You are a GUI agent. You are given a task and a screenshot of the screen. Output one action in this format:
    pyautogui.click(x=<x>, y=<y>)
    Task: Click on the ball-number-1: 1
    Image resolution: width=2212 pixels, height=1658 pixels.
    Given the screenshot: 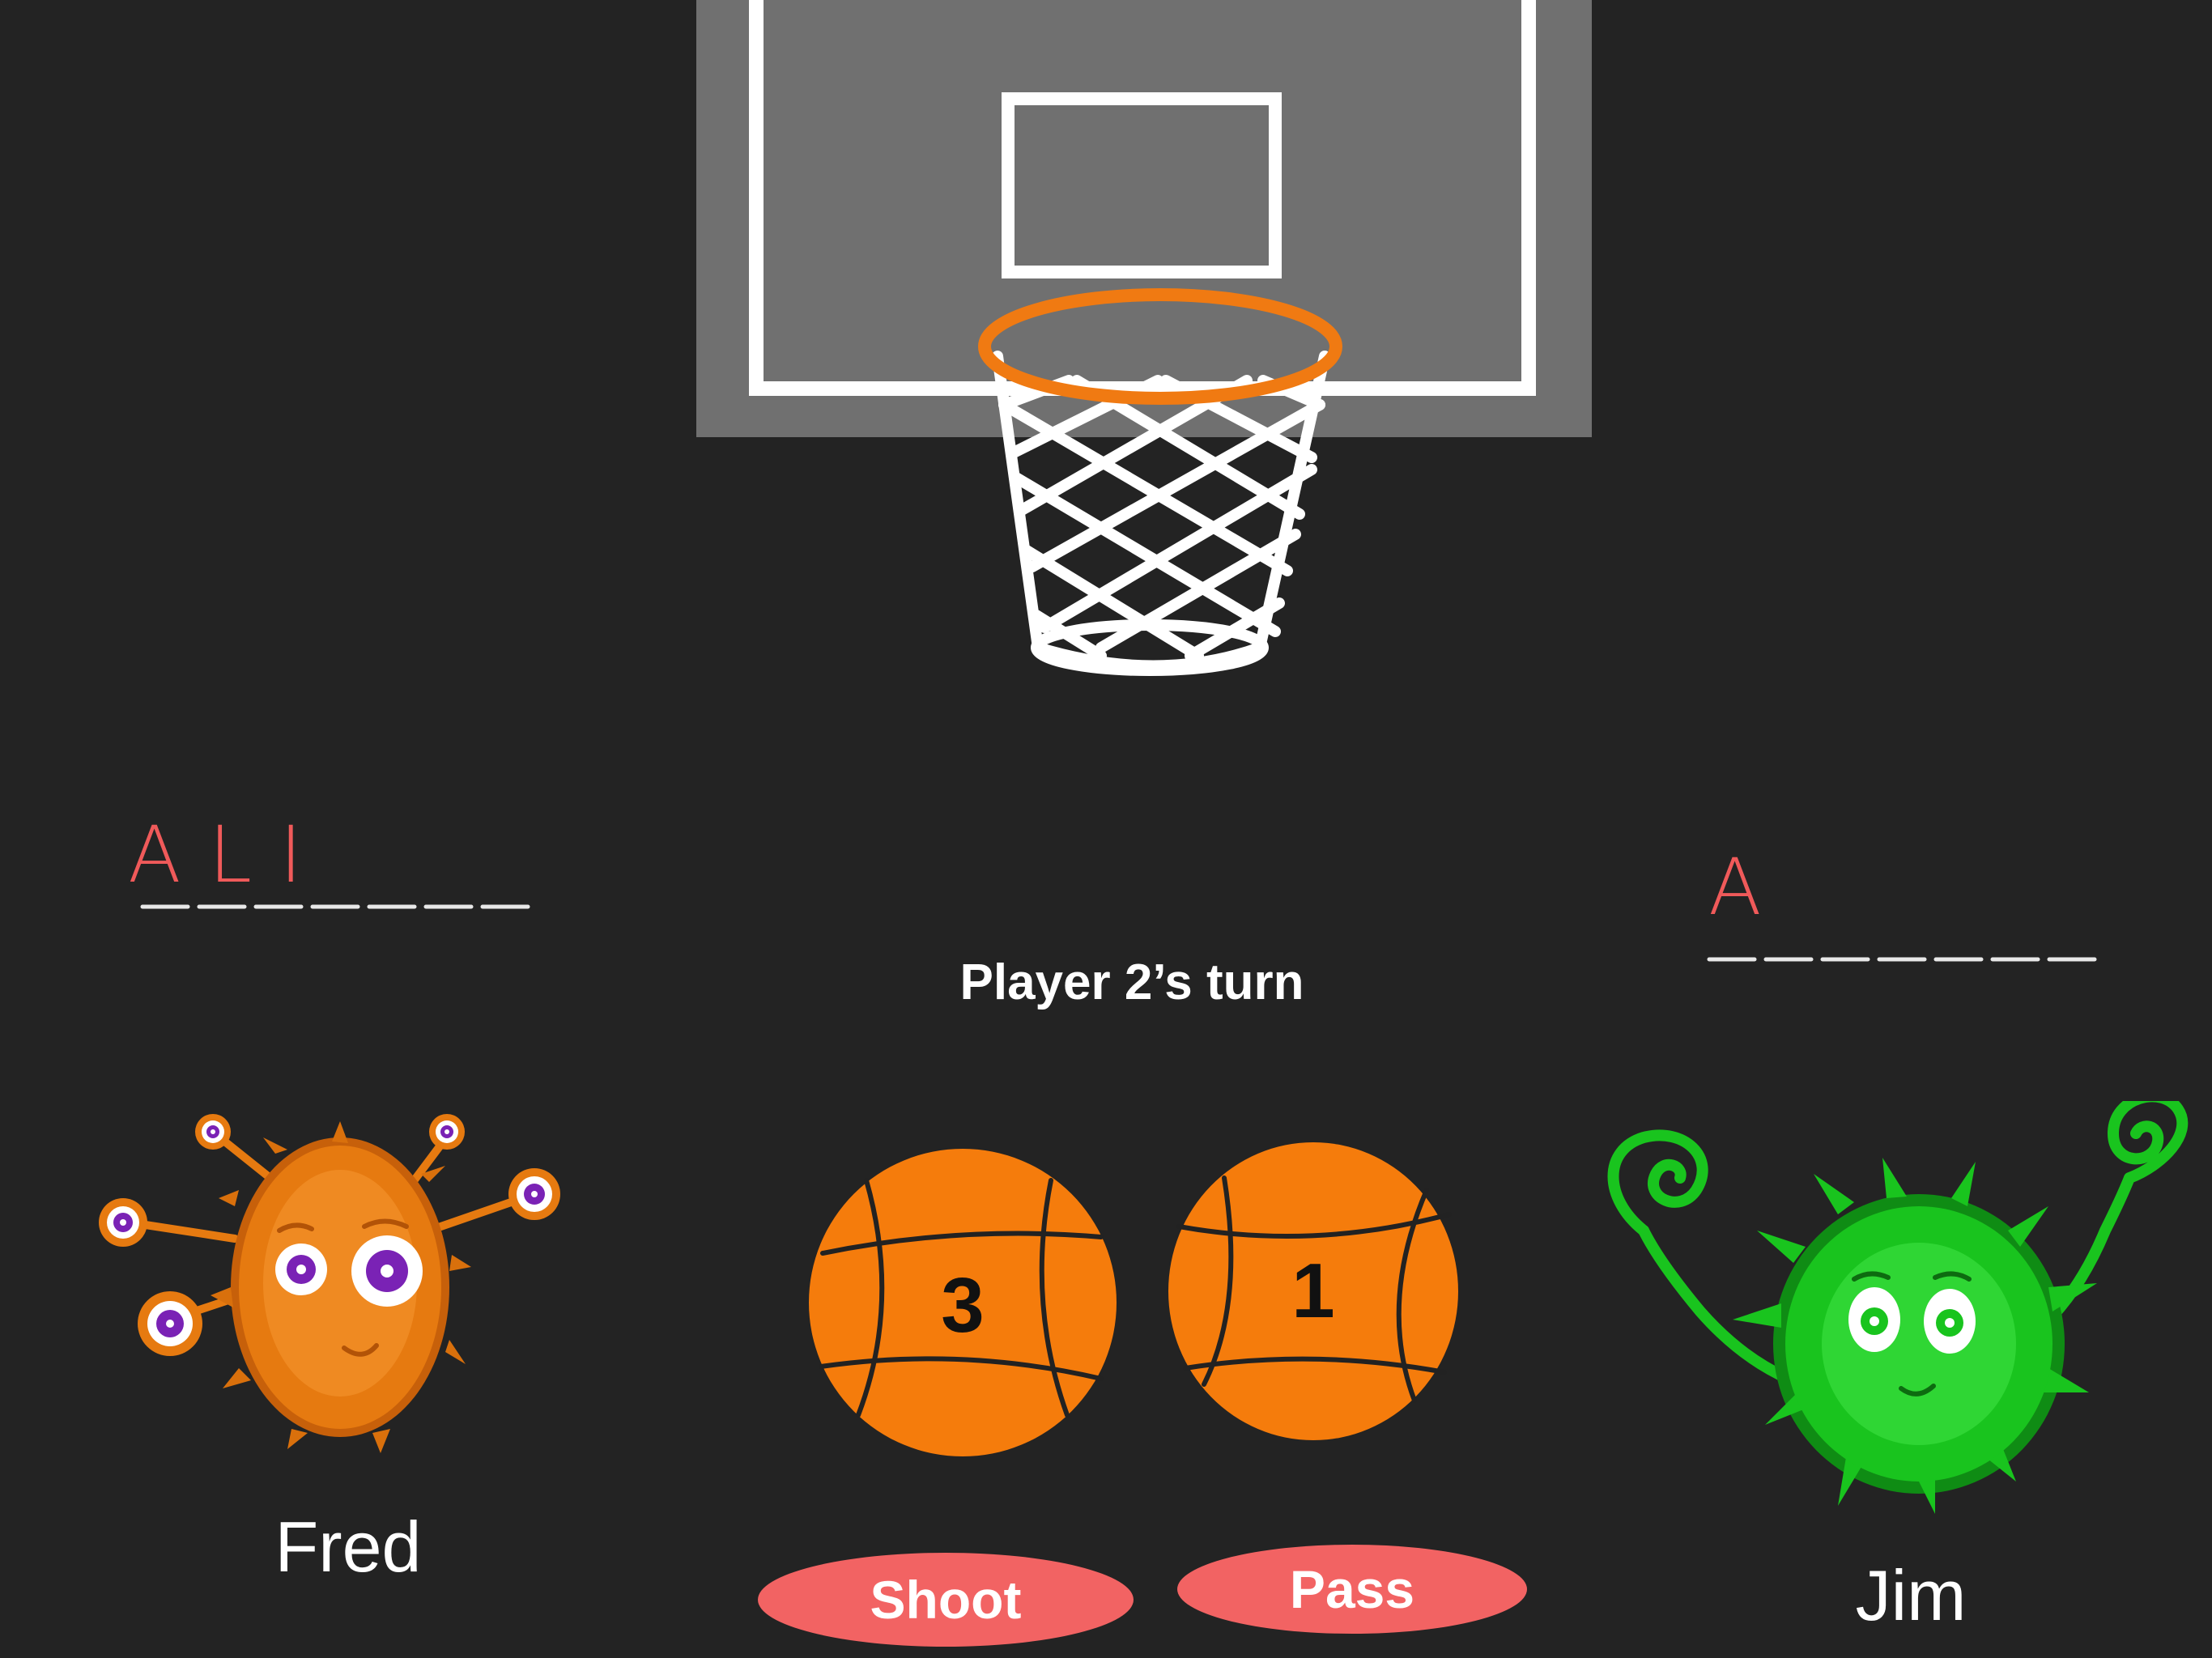 What is the action you would take?
    pyautogui.click(x=1313, y=1291)
    